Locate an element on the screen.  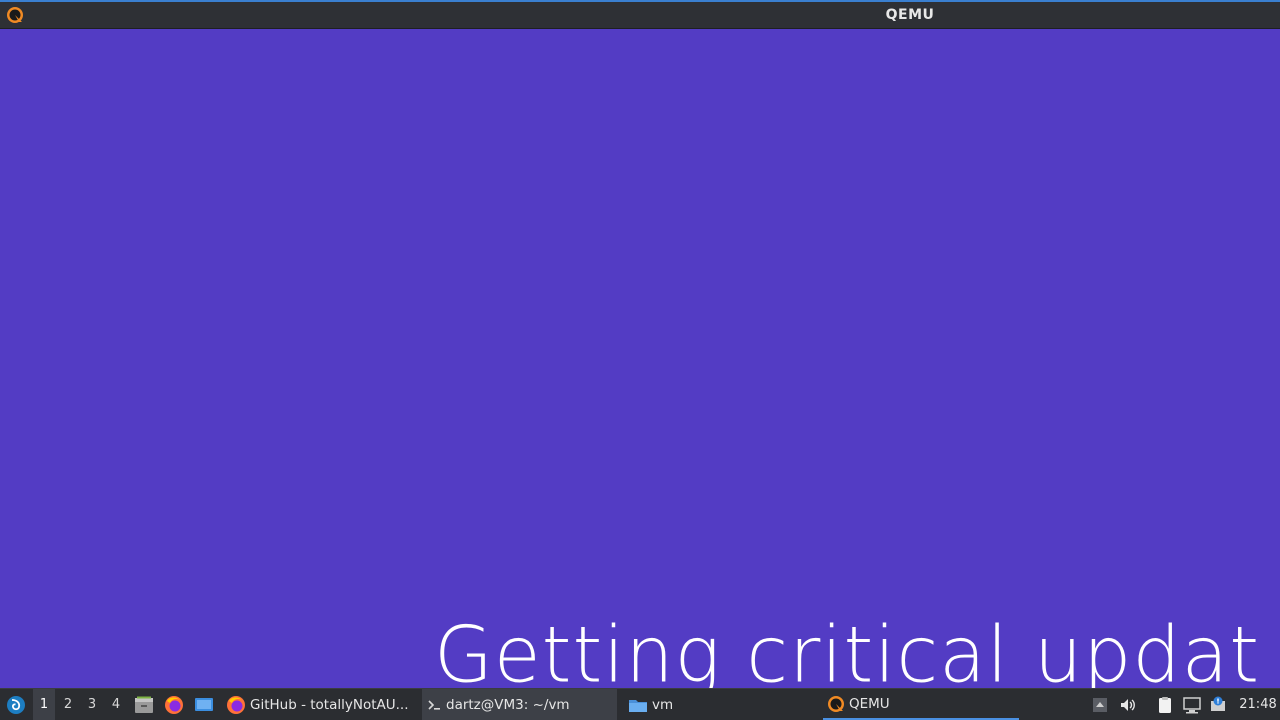
folder-icon is located at coordinates (638, 705).